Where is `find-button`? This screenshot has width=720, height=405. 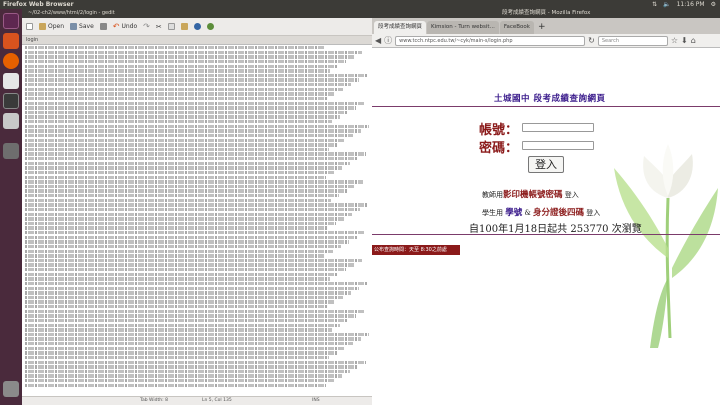 find-button is located at coordinates (197, 26).